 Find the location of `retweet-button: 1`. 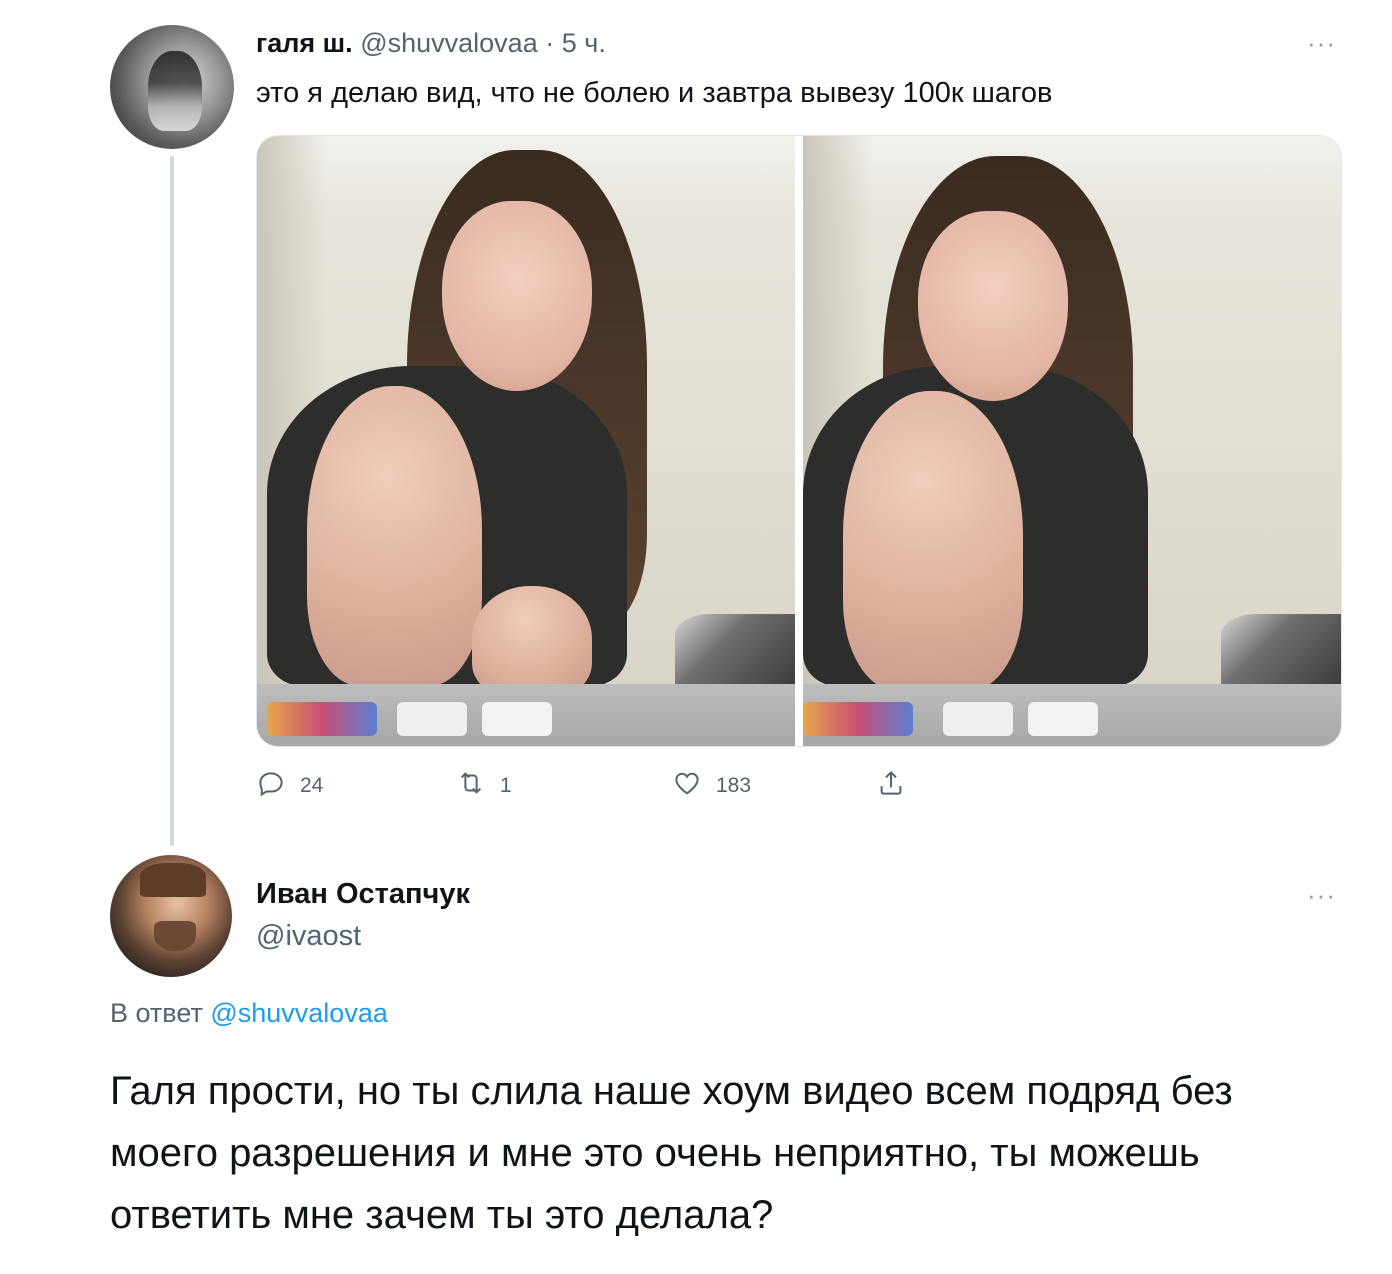

retweet-button: 1 is located at coordinates (484, 786).